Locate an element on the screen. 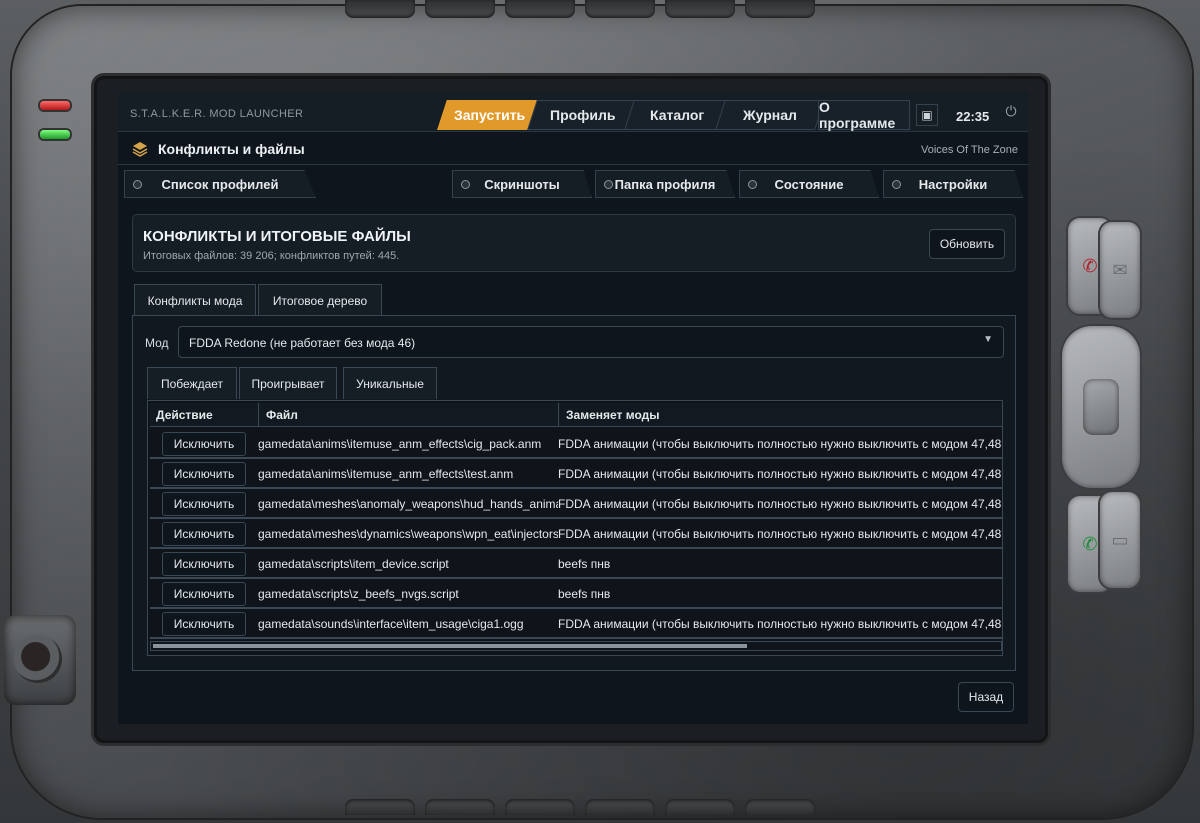 The height and width of the screenshot is (823, 1200). mail-button: ✉ is located at coordinates (1120, 270).